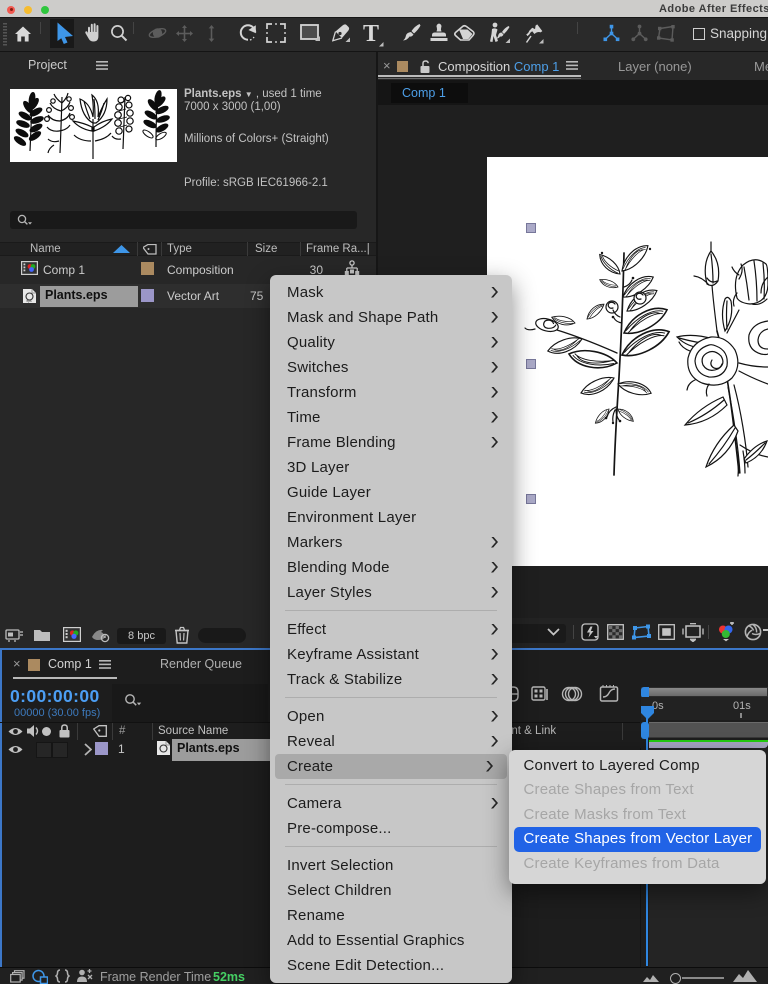 The width and height of the screenshot is (768, 984). I want to click on svg-text: eps, so click(30, 301).